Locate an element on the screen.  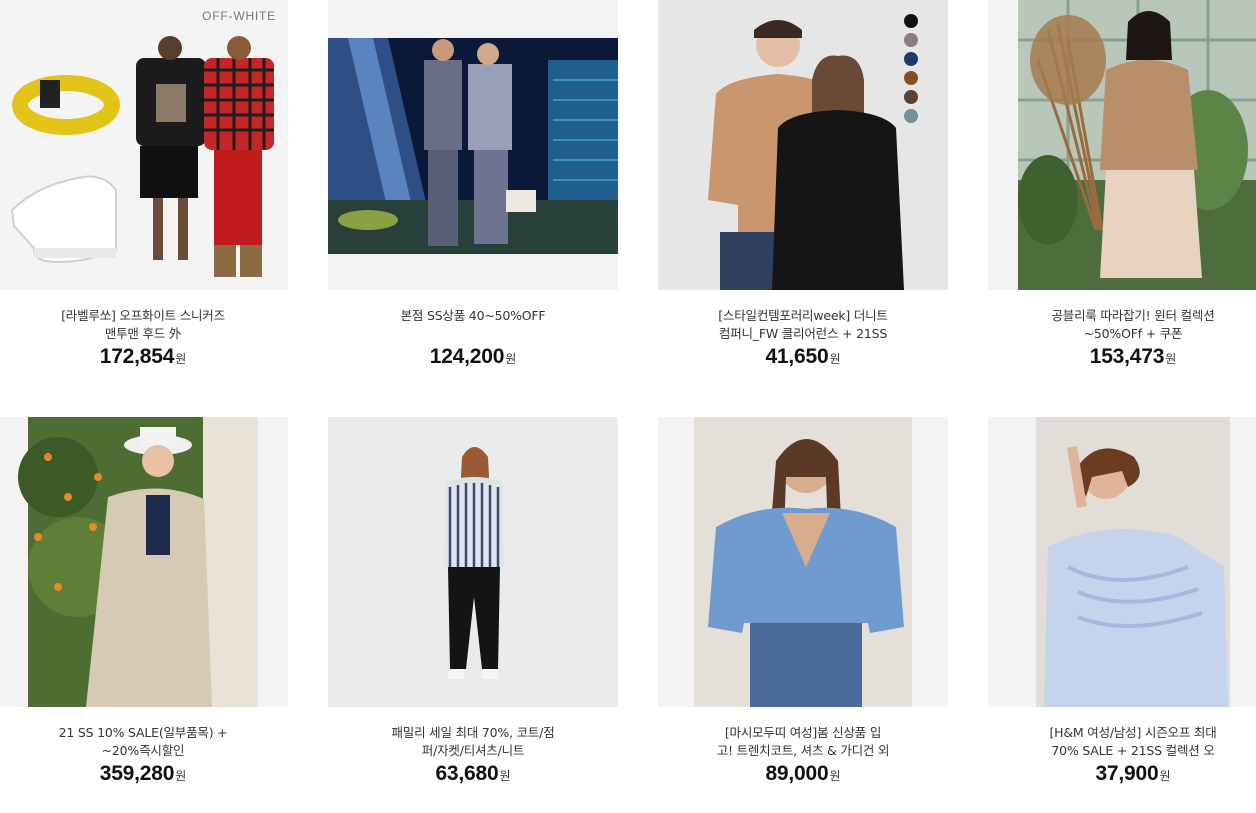
price-row: 124,200원 is located at coordinates (473, 357).